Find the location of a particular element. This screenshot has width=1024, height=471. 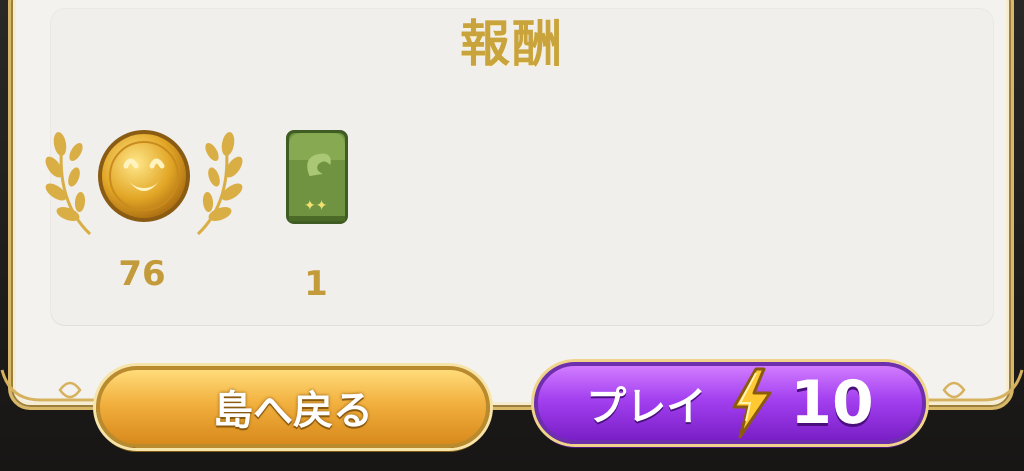

lightning-bolt-icon is located at coordinates (752, 403).